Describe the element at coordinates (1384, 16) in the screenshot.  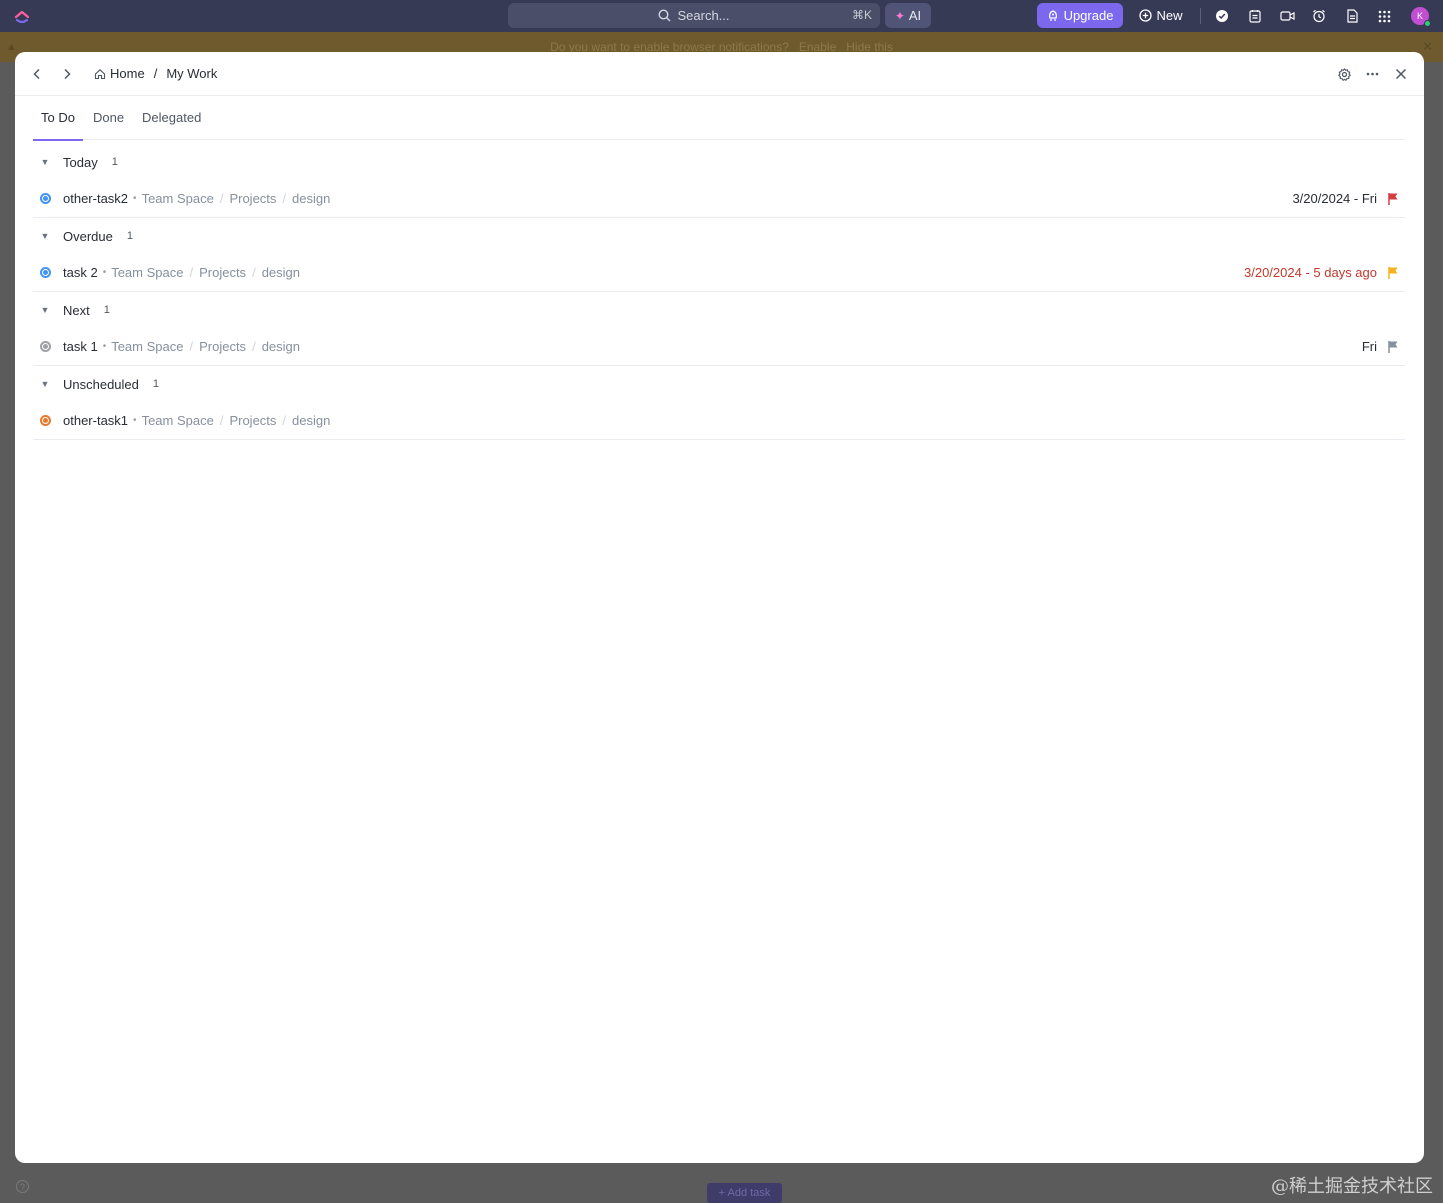
I see `apps-grid-icon` at that location.